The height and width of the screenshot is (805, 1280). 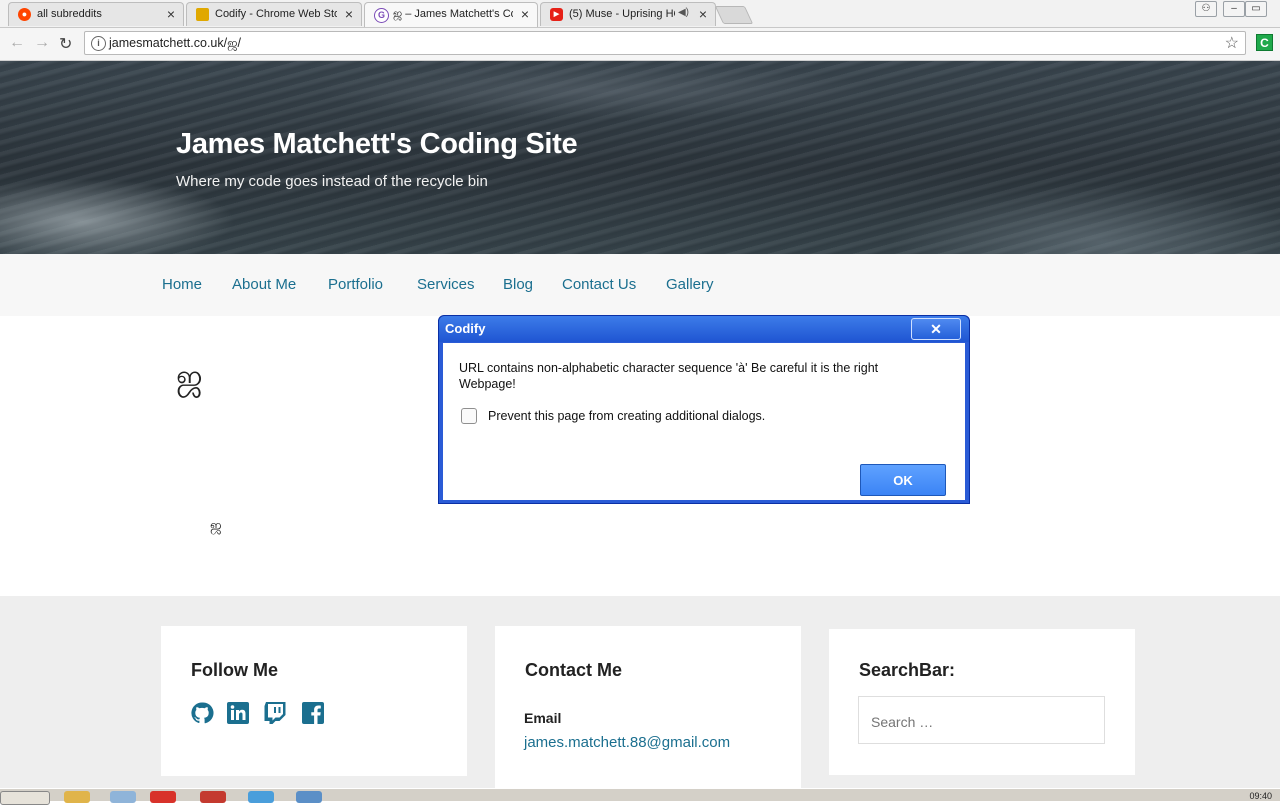 What do you see at coordinates (216, 525) in the screenshot?
I see `page-content-text: ஜ` at bounding box center [216, 525].